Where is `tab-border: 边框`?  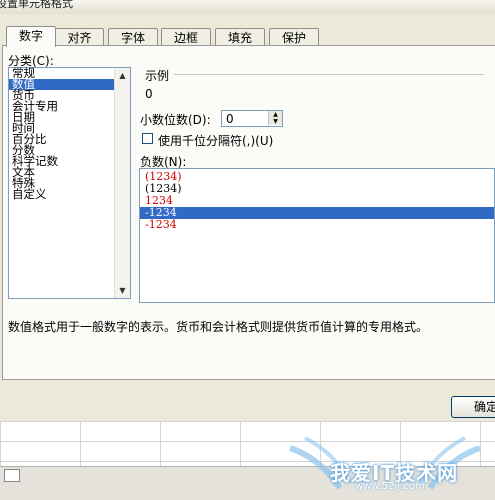
tab-border: 边框 is located at coordinates (186, 37).